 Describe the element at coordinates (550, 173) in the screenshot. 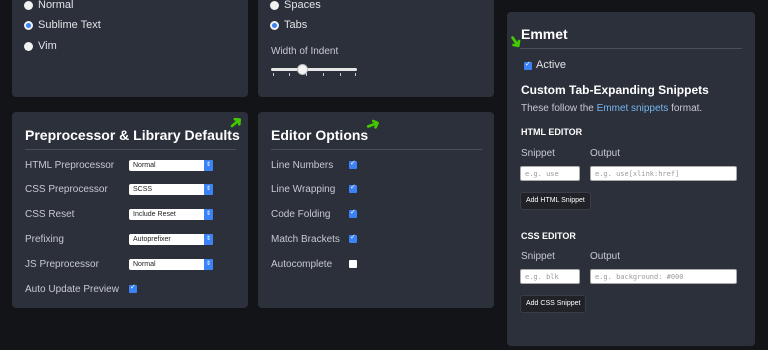

I see `html-snippet-input: e.g. use` at that location.